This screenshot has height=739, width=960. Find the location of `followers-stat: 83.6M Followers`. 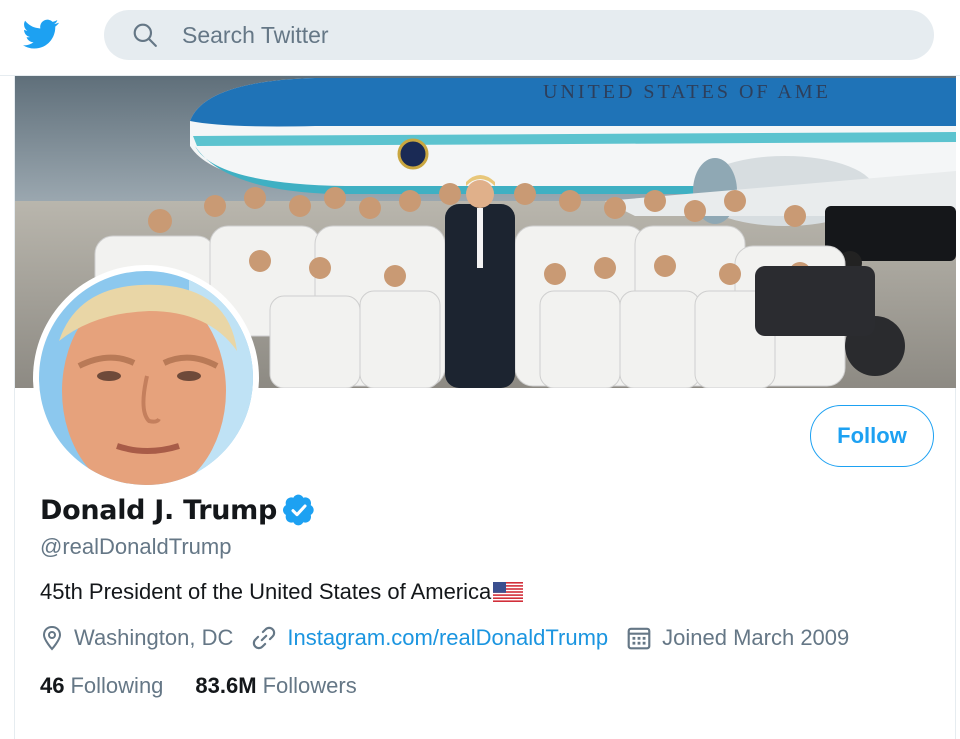

followers-stat: 83.6M Followers is located at coordinates (275, 686).